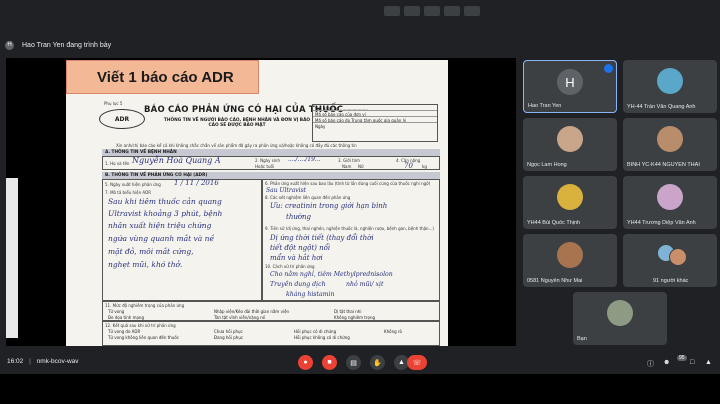 This screenshot has height=404, width=720. Describe the element at coordinates (9, 45) in the screenshot. I see `presenter-avatar: H` at that location.